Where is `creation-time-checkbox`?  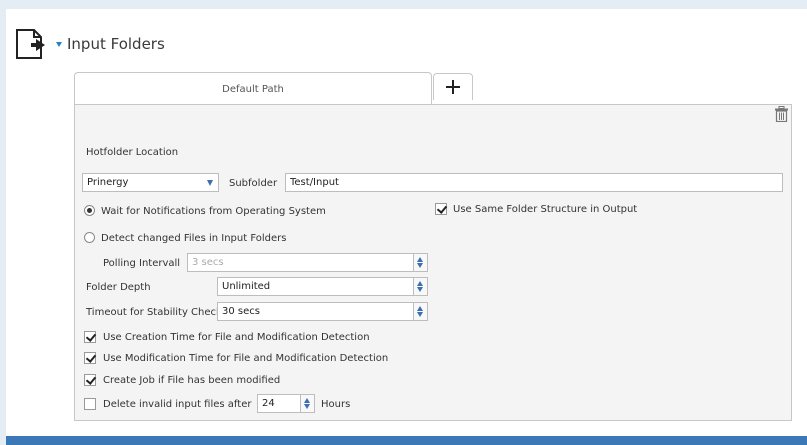 creation-time-checkbox is located at coordinates (90, 337).